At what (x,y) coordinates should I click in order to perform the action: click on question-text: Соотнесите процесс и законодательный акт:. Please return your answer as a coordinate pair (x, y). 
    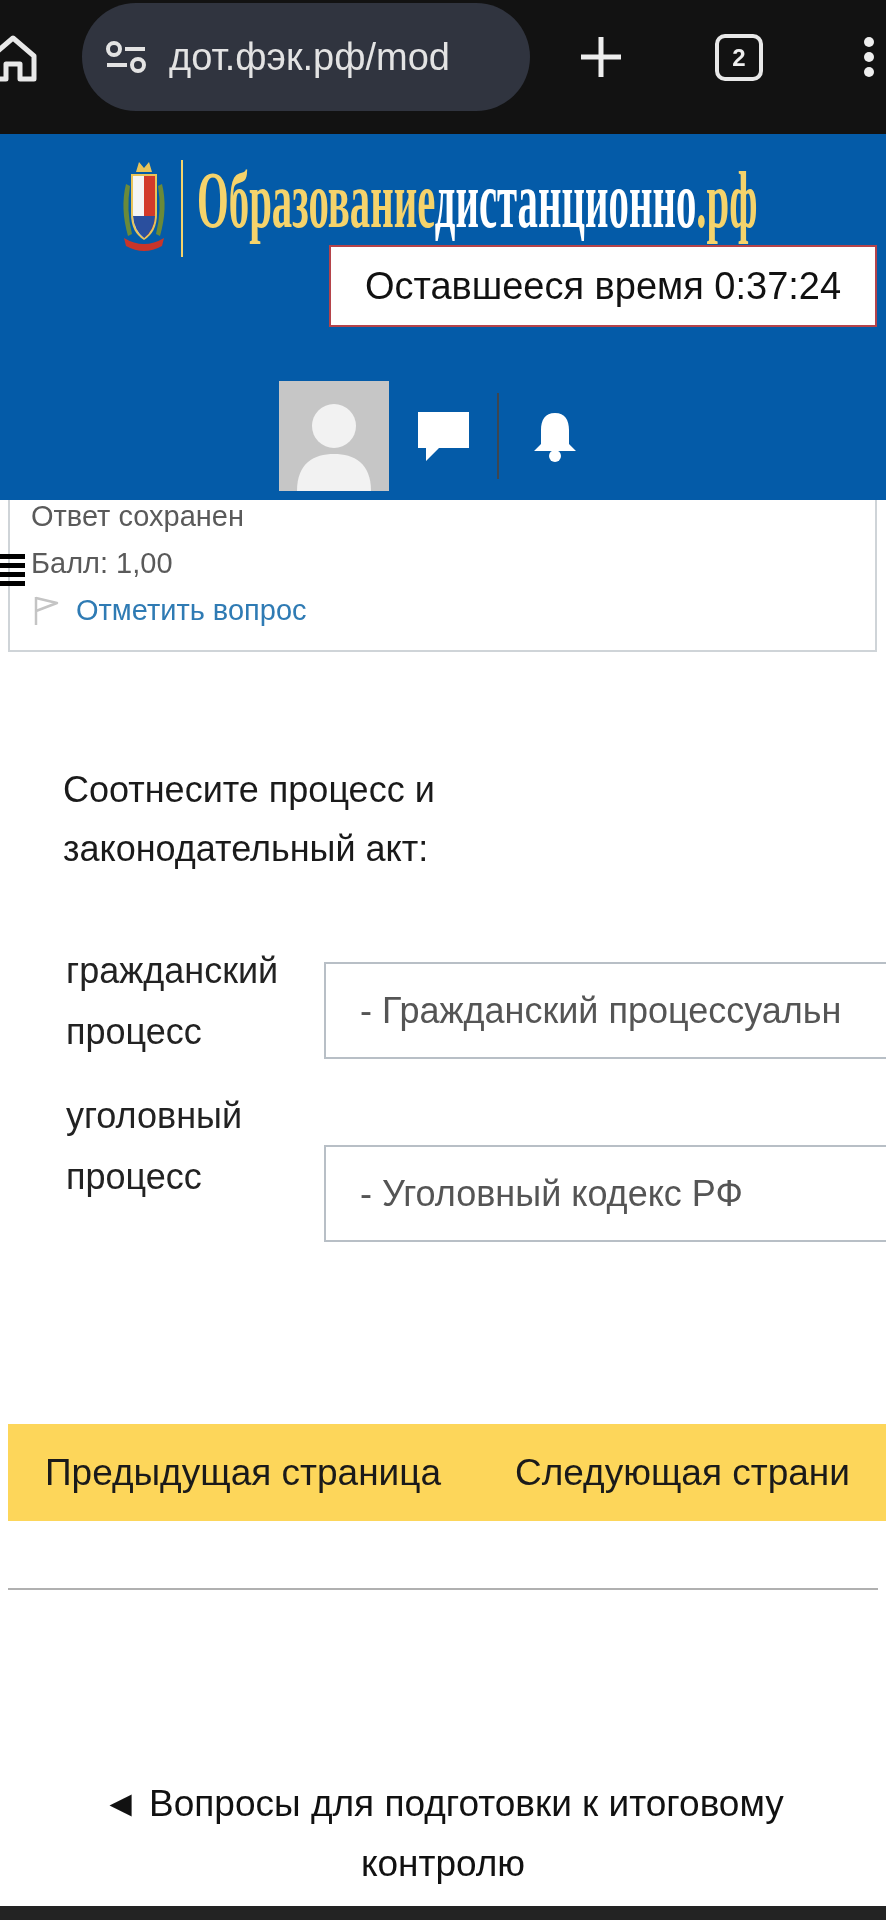
    Looking at the image, I should click on (249, 819).